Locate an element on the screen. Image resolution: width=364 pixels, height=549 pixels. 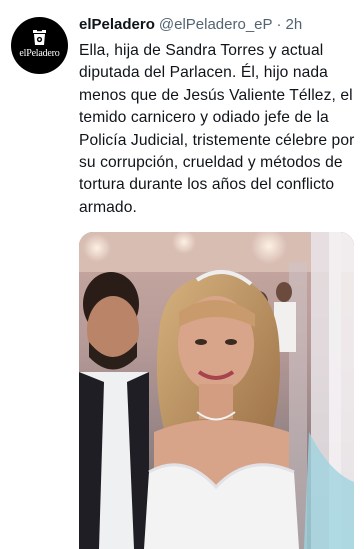
tweet-header: elPeladero @elPeladero_eP · 2h is located at coordinates (190, 25).